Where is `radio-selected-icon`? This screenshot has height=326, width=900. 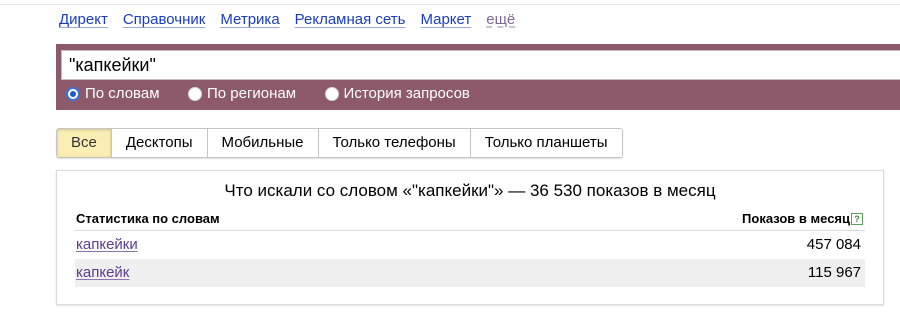 radio-selected-icon is located at coordinates (73, 93).